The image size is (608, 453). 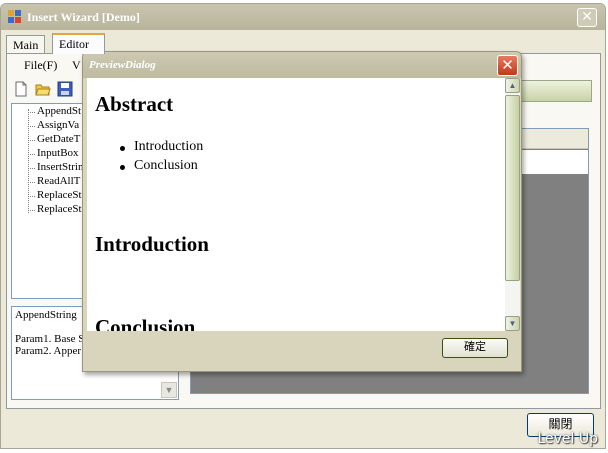 I want to click on tree-item-label: AppendSt, so click(x=59, y=111).